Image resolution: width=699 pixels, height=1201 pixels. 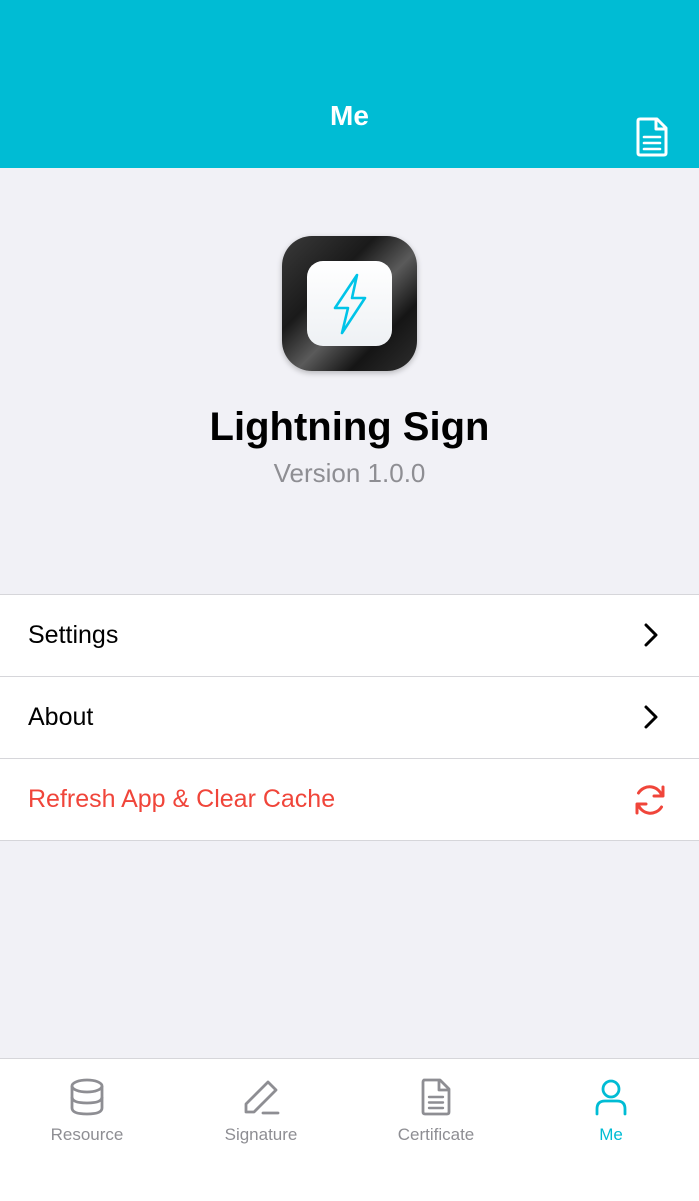 I want to click on refresh-icon, so click(x=650, y=800).